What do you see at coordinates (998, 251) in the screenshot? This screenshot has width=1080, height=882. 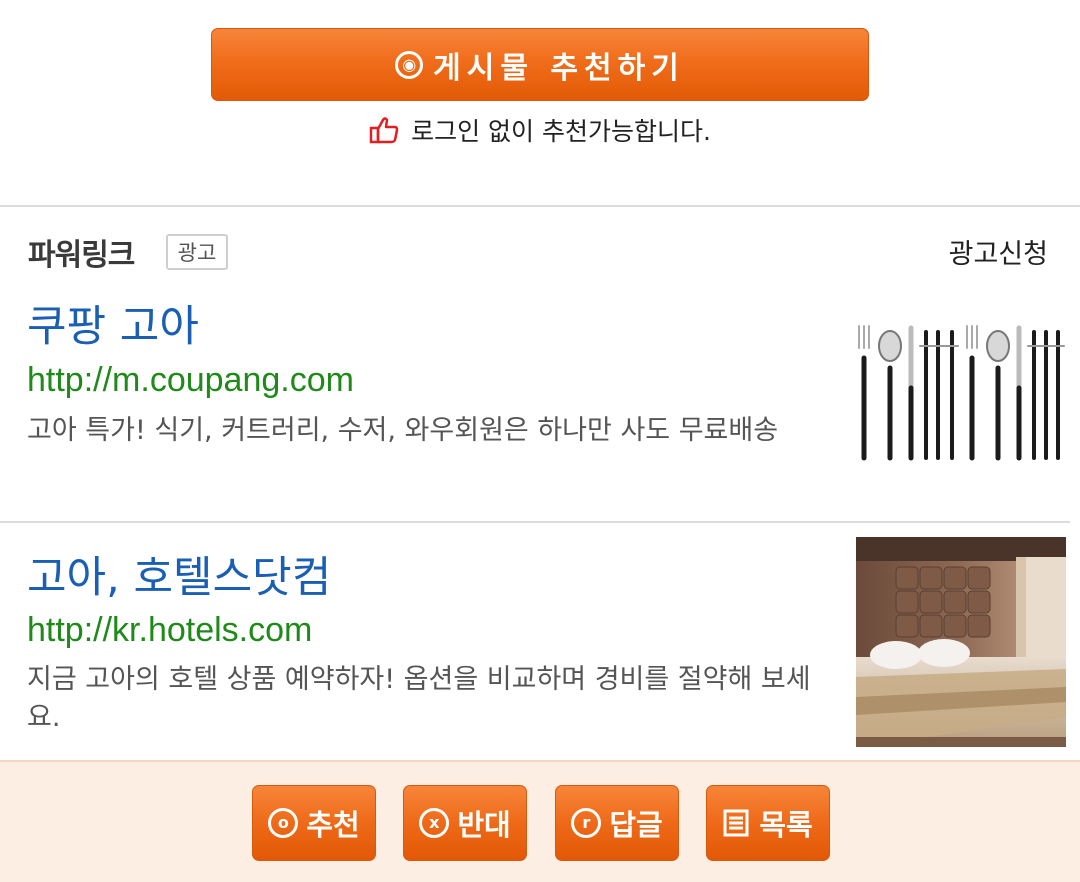 I see `ad-apply-link: 광고신청` at bounding box center [998, 251].